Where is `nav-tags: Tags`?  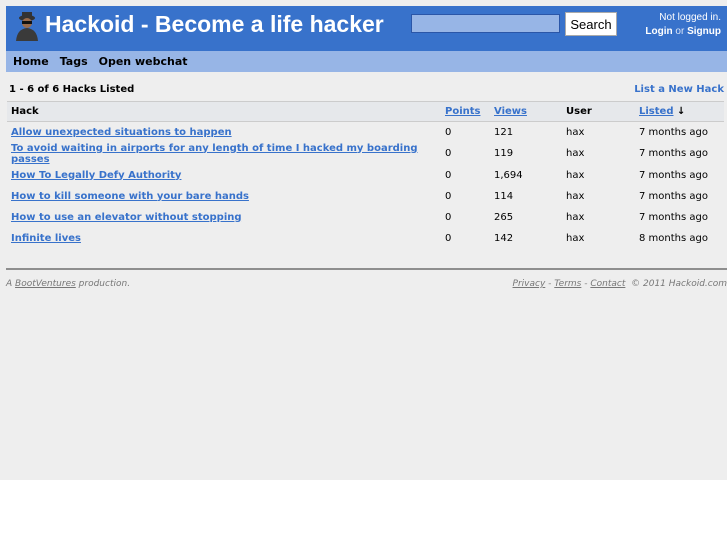
nav-tags: Tags is located at coordinates (74, 61).